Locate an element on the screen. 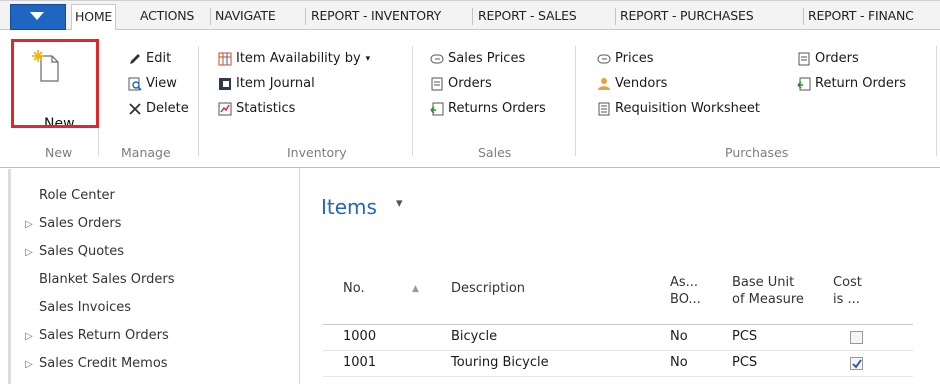 This screenshot has width=940, height=384. requisition-worksheet-label: Requisition Worksheet is located at coordinates (687, 108).